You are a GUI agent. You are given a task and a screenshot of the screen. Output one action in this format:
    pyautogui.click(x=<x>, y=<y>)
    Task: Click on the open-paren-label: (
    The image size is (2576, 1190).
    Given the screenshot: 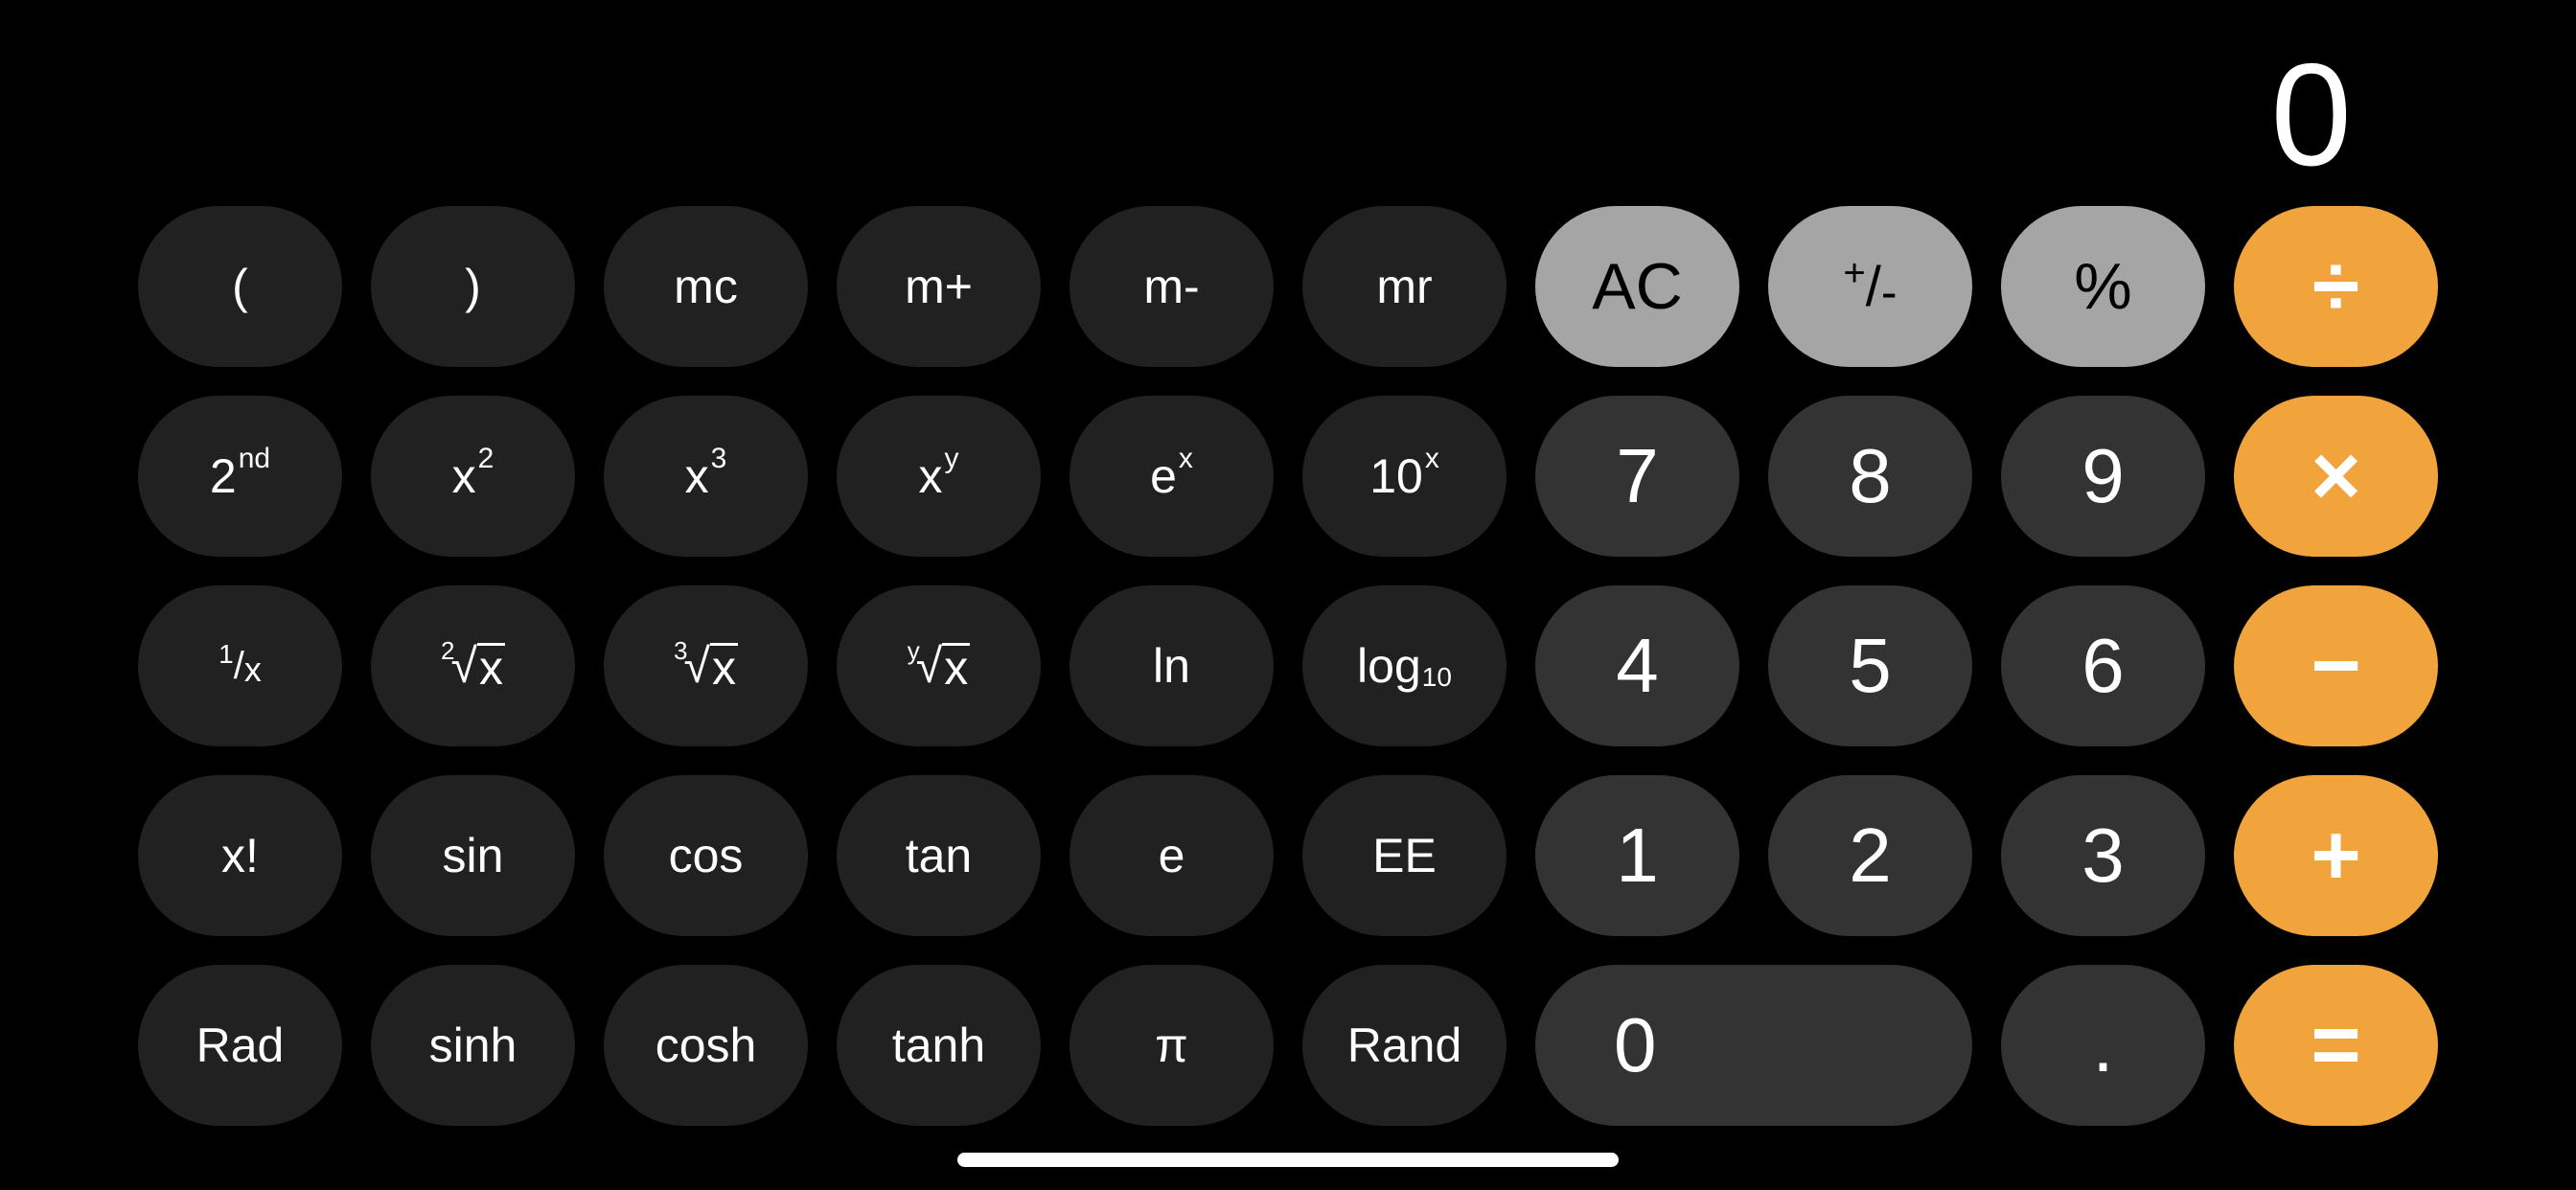 What is the action you would take?
    pyautogui.click(x=240, y=287)
    